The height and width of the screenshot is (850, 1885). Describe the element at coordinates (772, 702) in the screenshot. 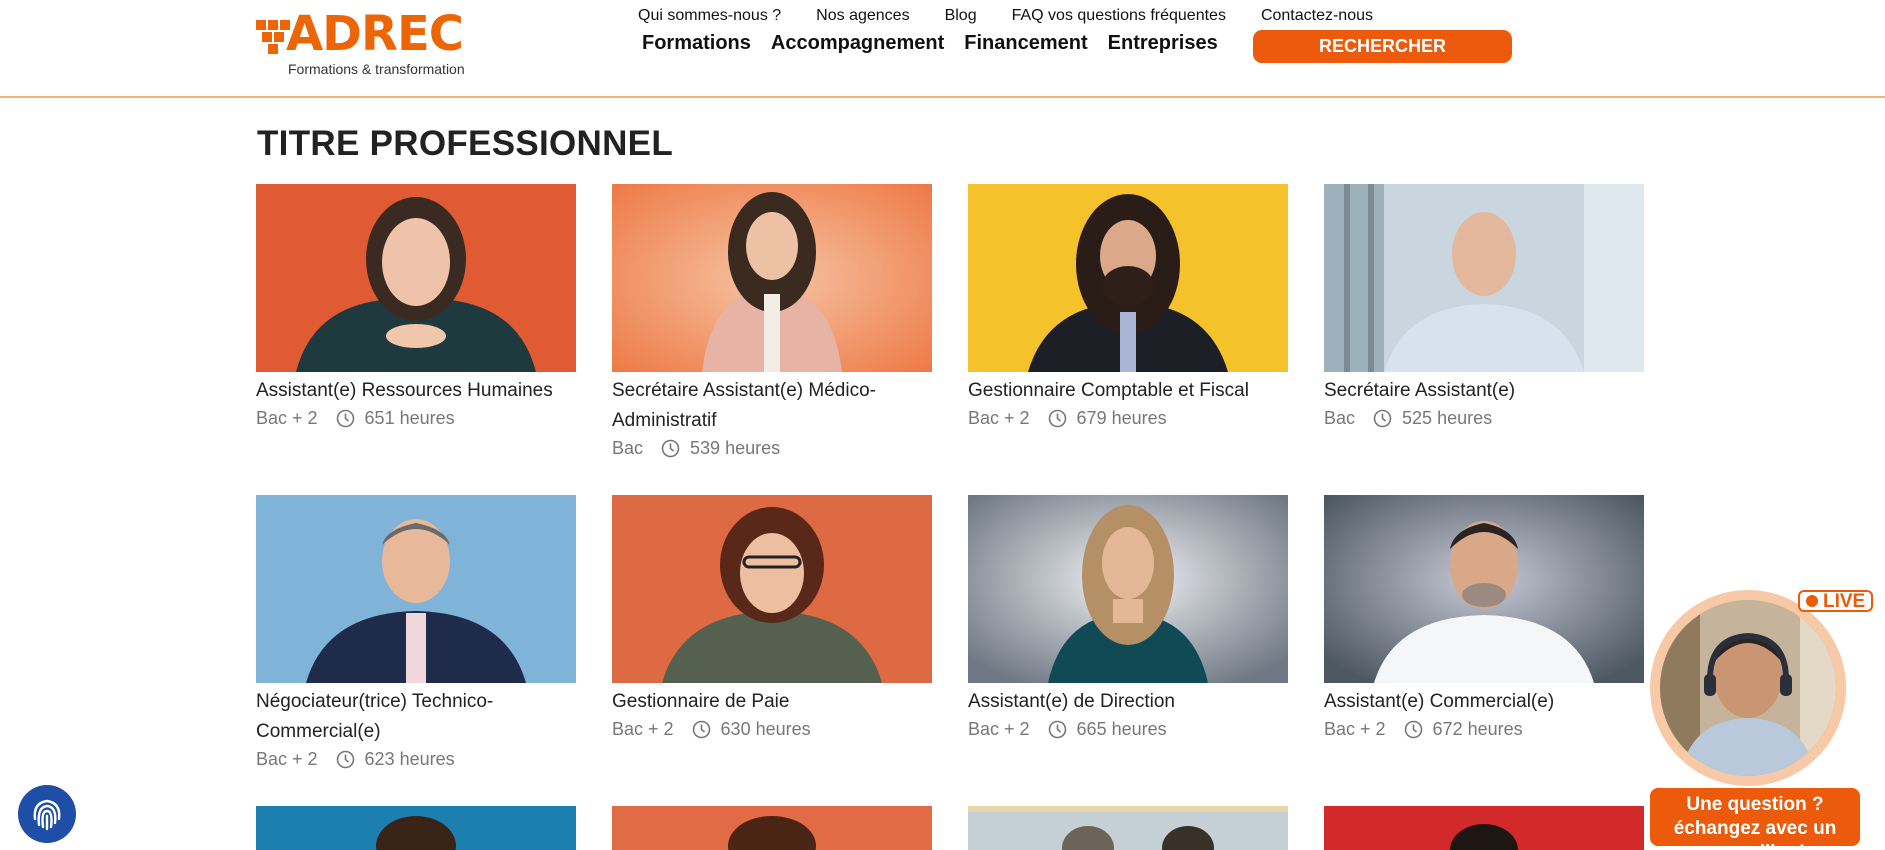

I see `course-title: Gestionnaire de Paie` at that location.